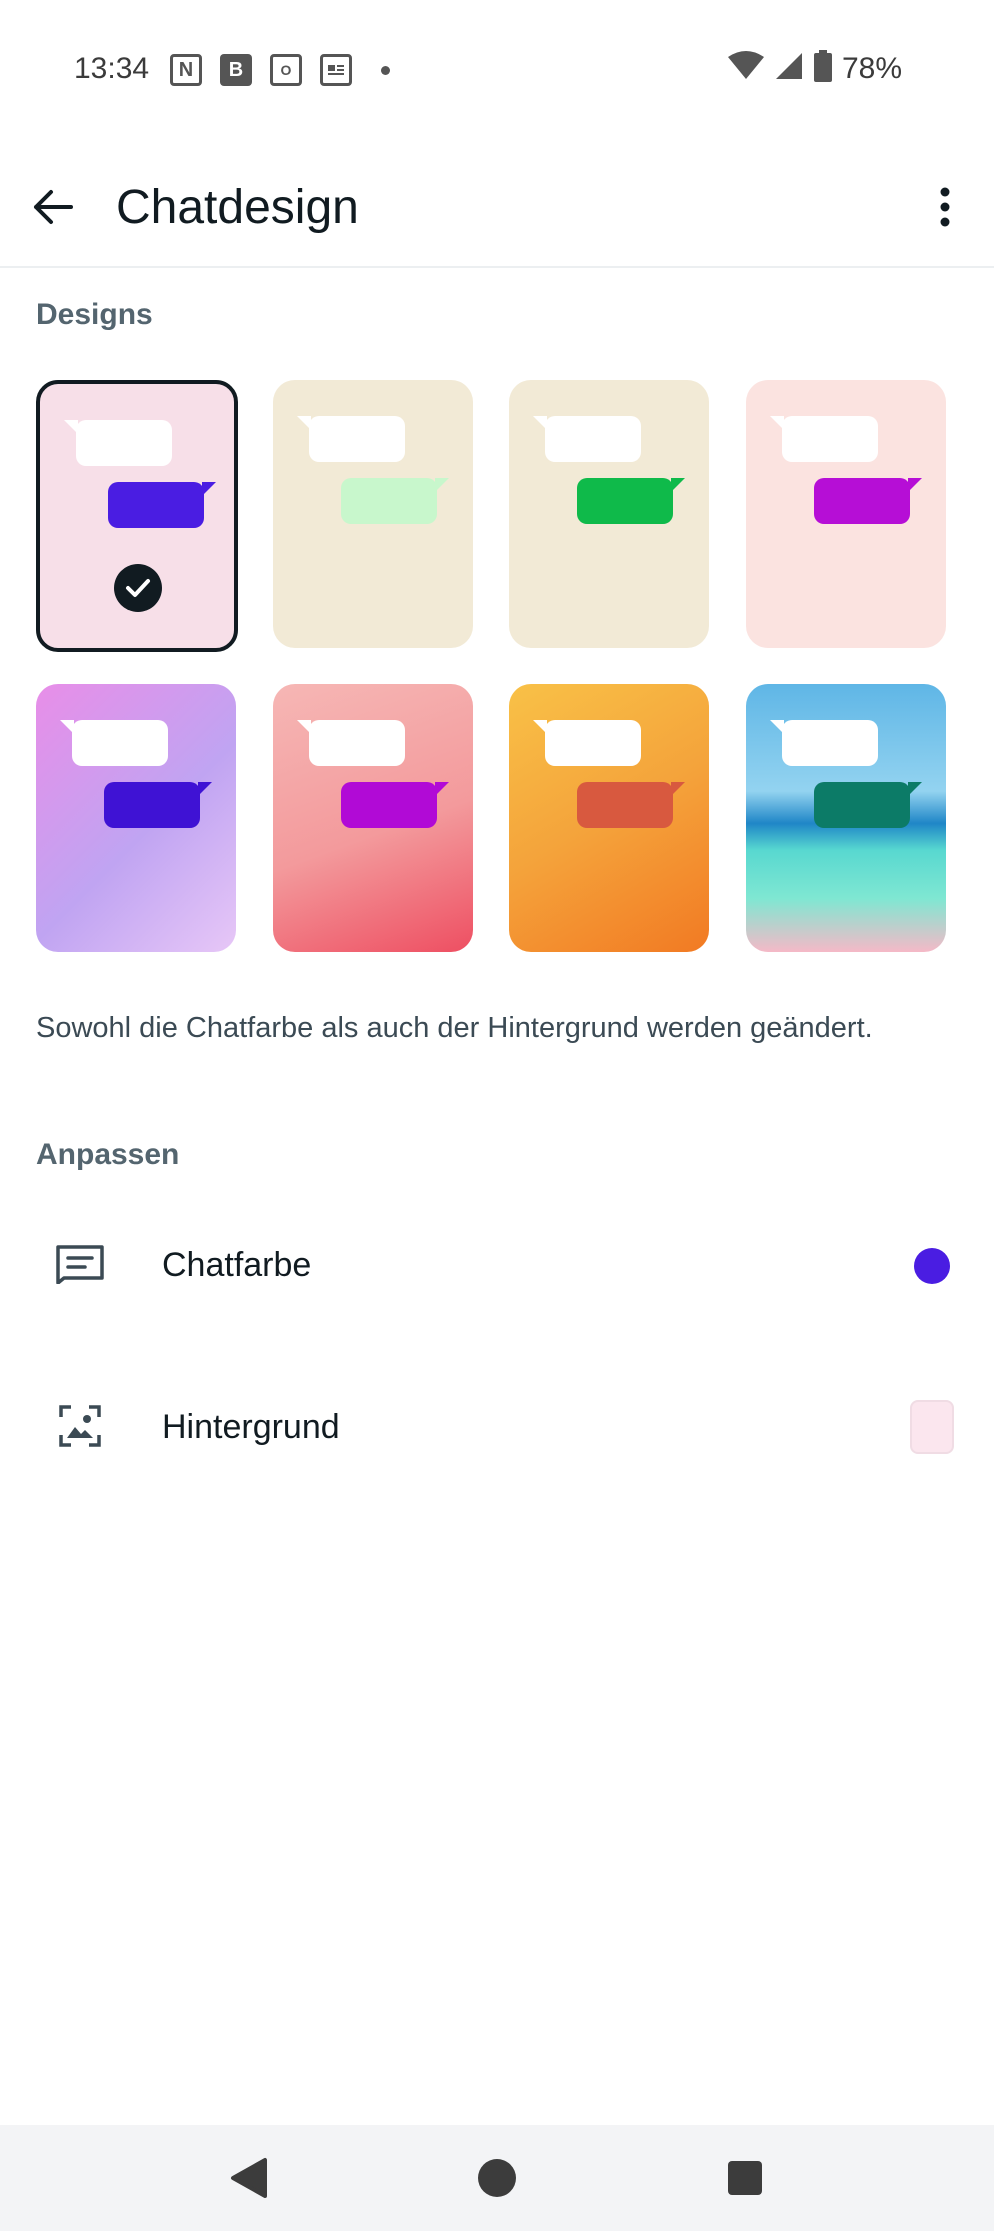 The height and width of the screenshot is (2231, 994). Describe the element at coordinates (336, 70) in the screenshot. I see `news-icon` at that location.